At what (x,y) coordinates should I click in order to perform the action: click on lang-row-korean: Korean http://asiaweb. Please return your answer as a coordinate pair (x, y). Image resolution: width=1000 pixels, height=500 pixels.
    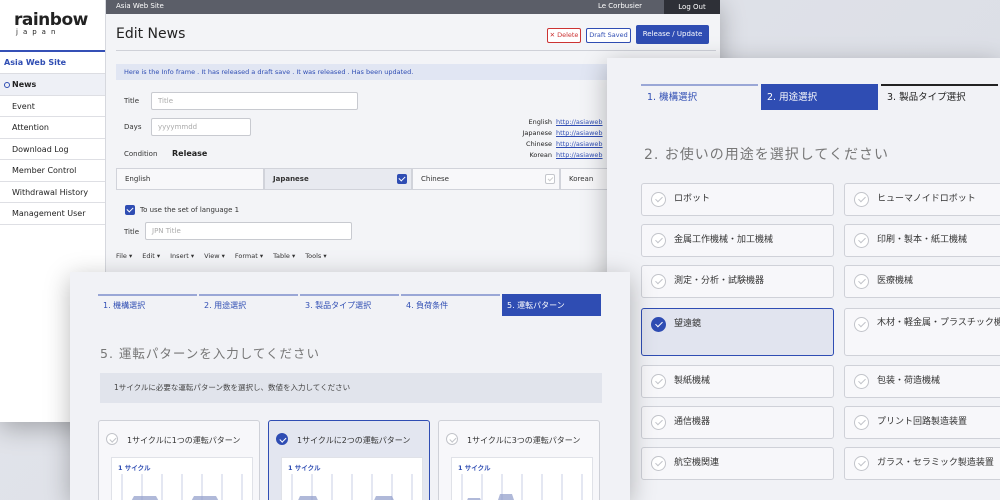
    Looking at the image, I should click on (566, 155).